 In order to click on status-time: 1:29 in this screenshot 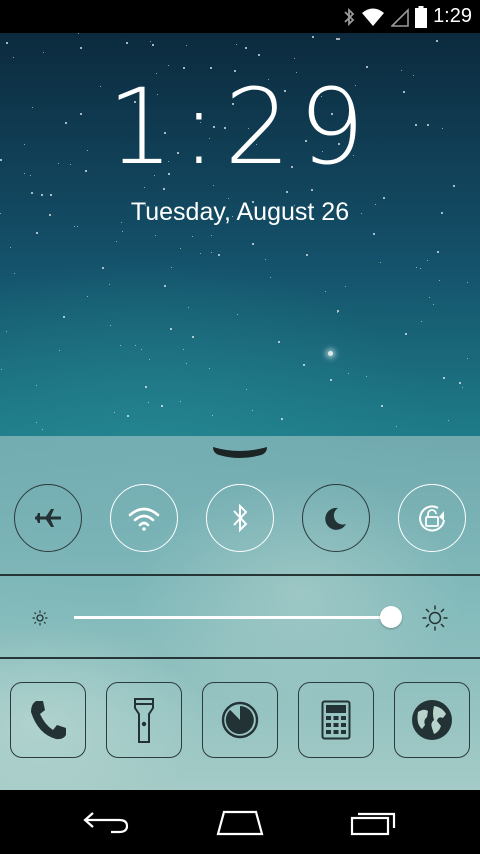, I will do `click(452, 16)`.